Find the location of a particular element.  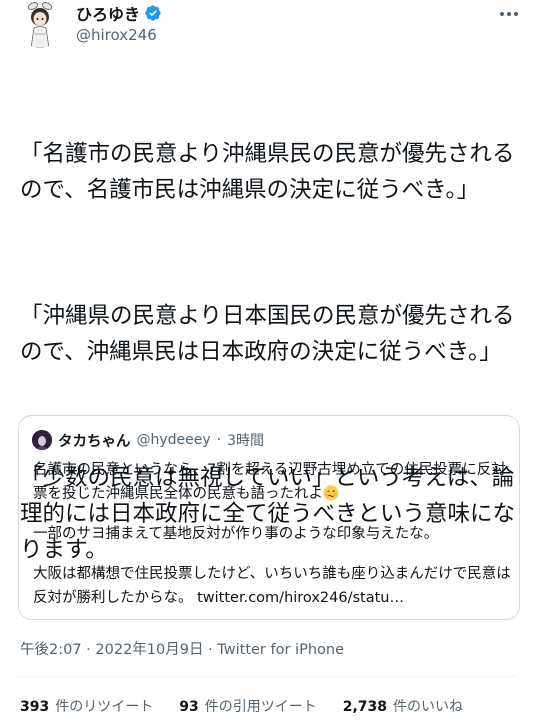

likes-label: 件のいいね is located at coordinates (428, 707).